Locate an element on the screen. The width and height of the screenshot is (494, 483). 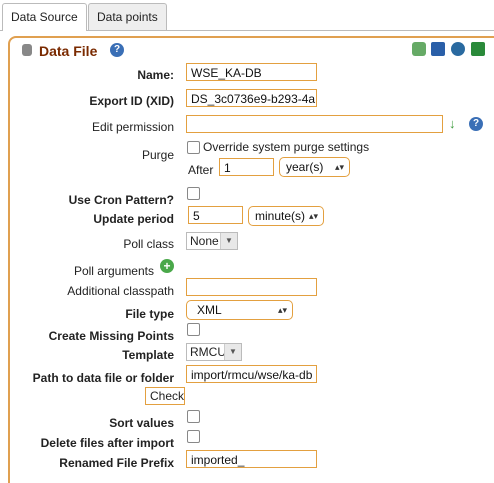
cron-label: Use Cron Pattern? is located at coordinates (121, 200).